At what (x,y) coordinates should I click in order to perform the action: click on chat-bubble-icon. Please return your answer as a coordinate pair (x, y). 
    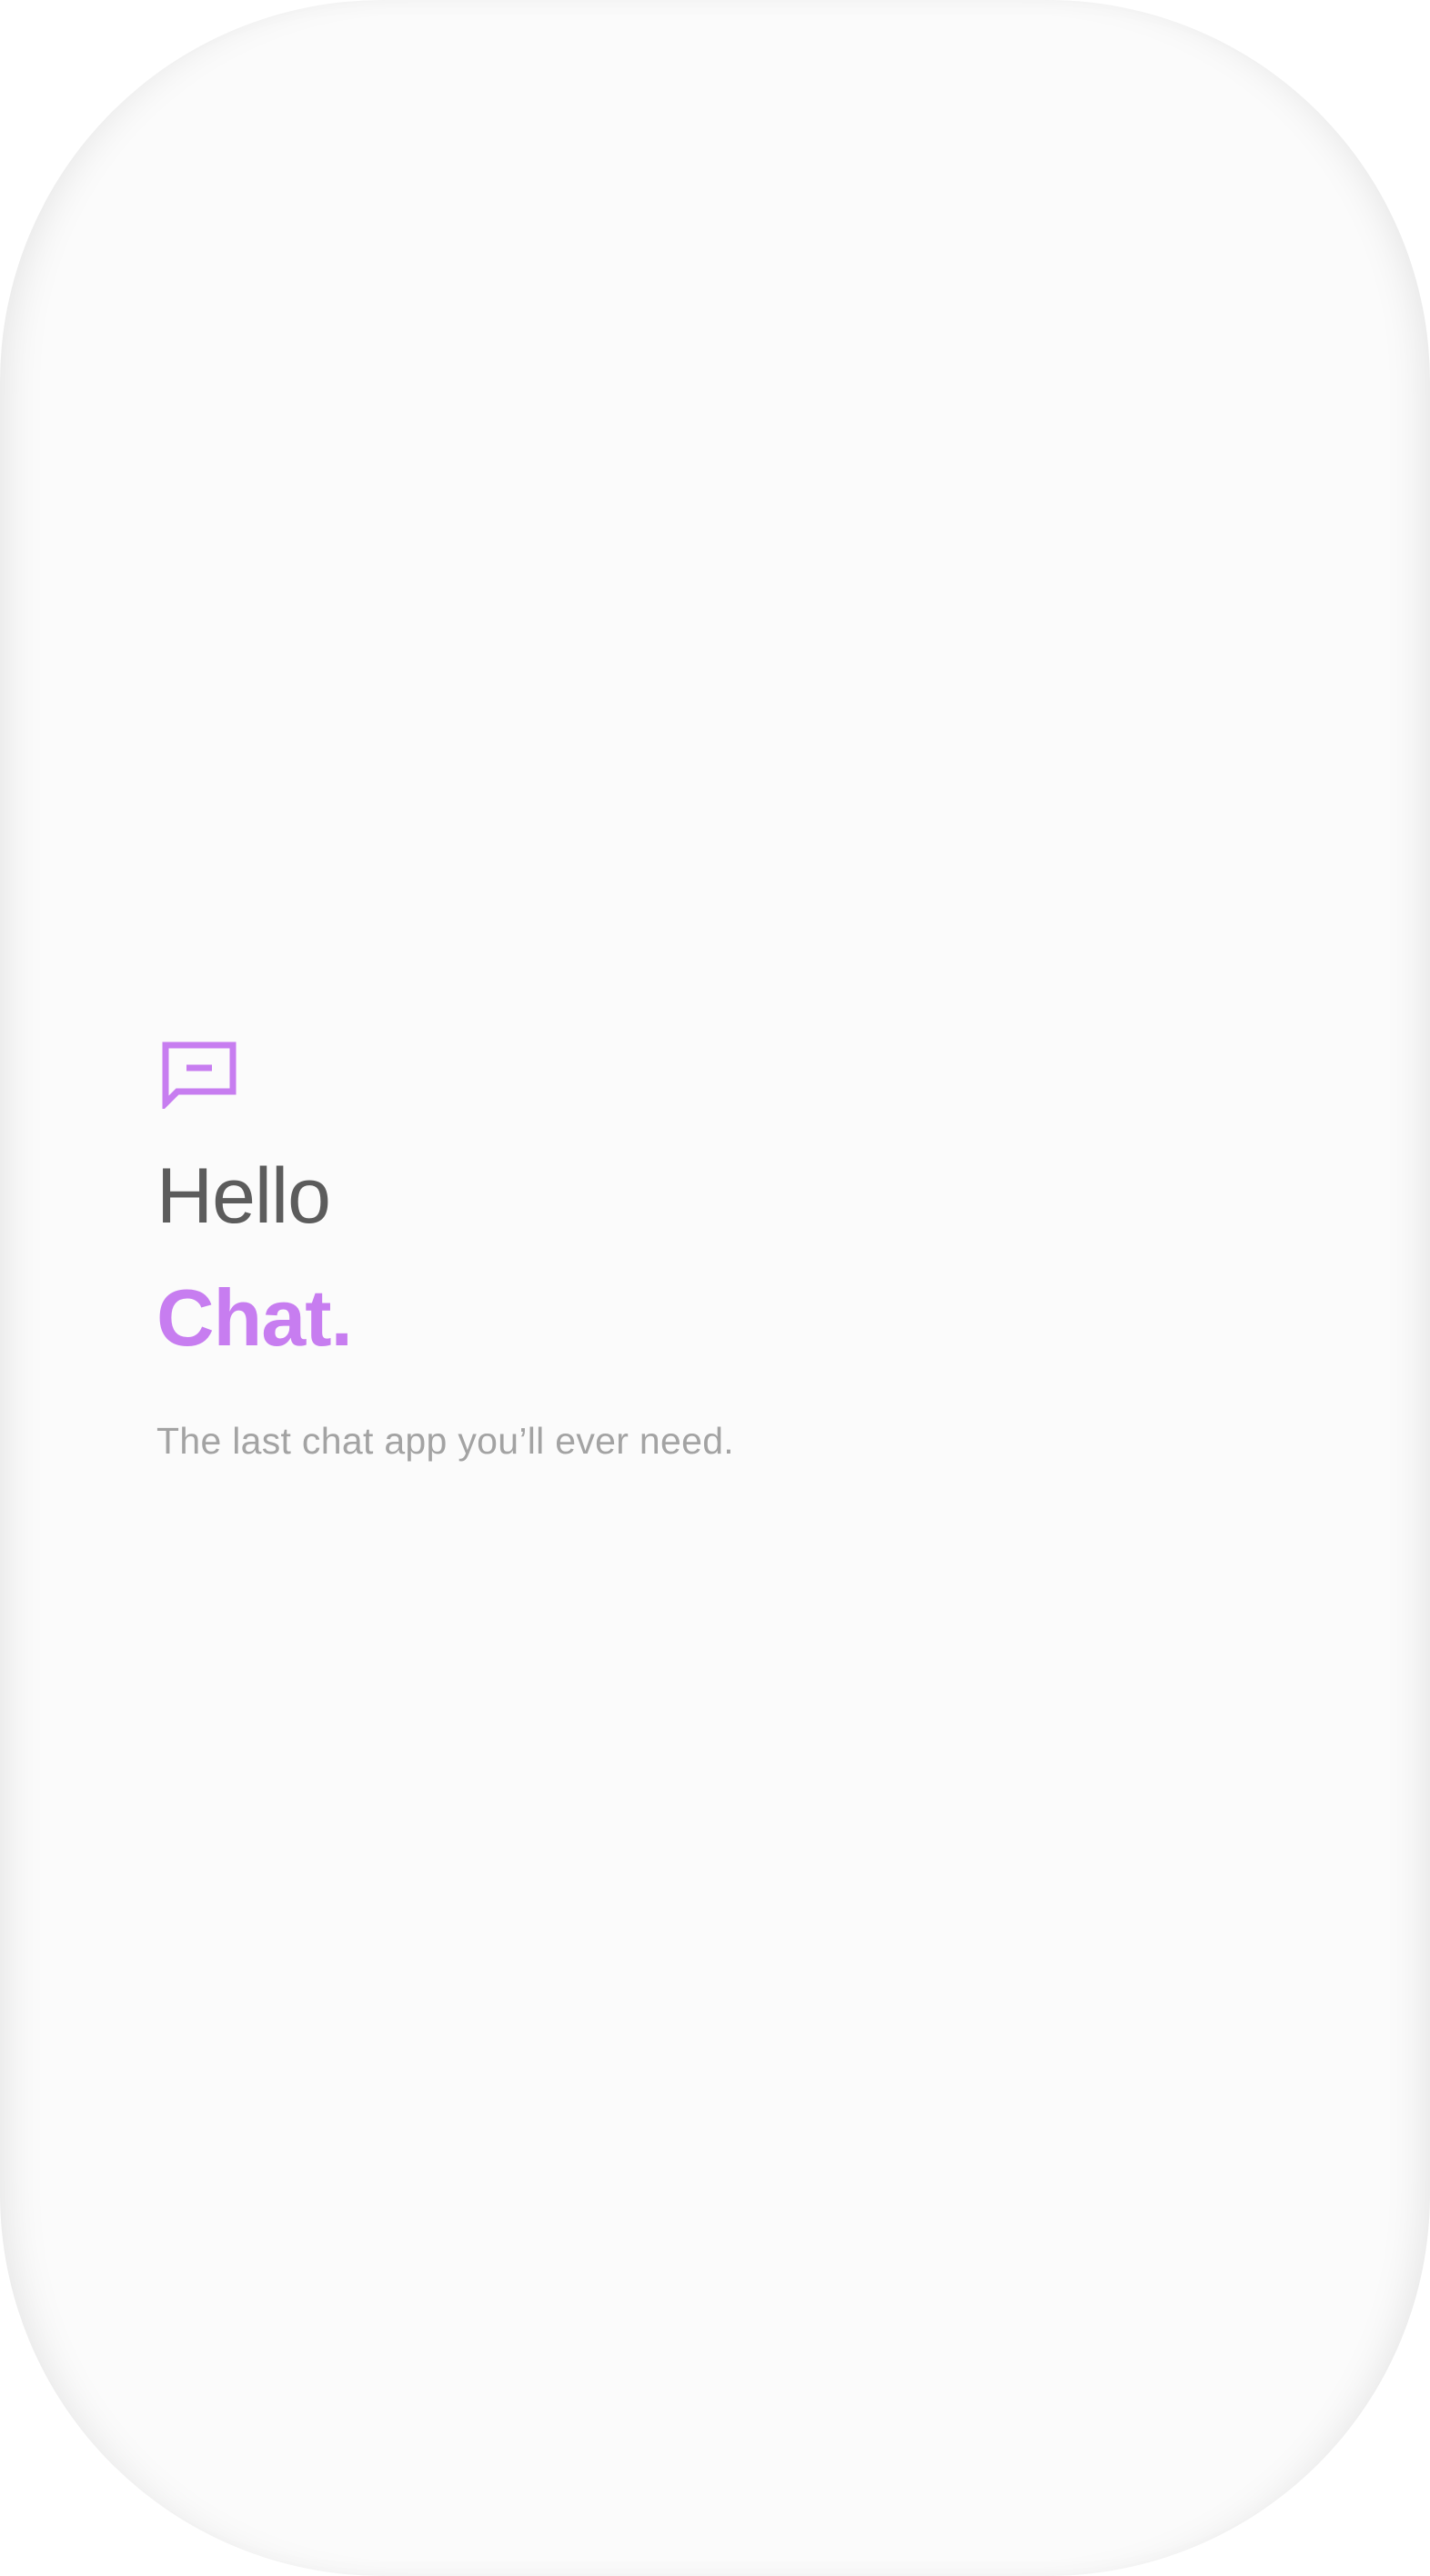
    Looking at the image, I should click on (199, 1075).